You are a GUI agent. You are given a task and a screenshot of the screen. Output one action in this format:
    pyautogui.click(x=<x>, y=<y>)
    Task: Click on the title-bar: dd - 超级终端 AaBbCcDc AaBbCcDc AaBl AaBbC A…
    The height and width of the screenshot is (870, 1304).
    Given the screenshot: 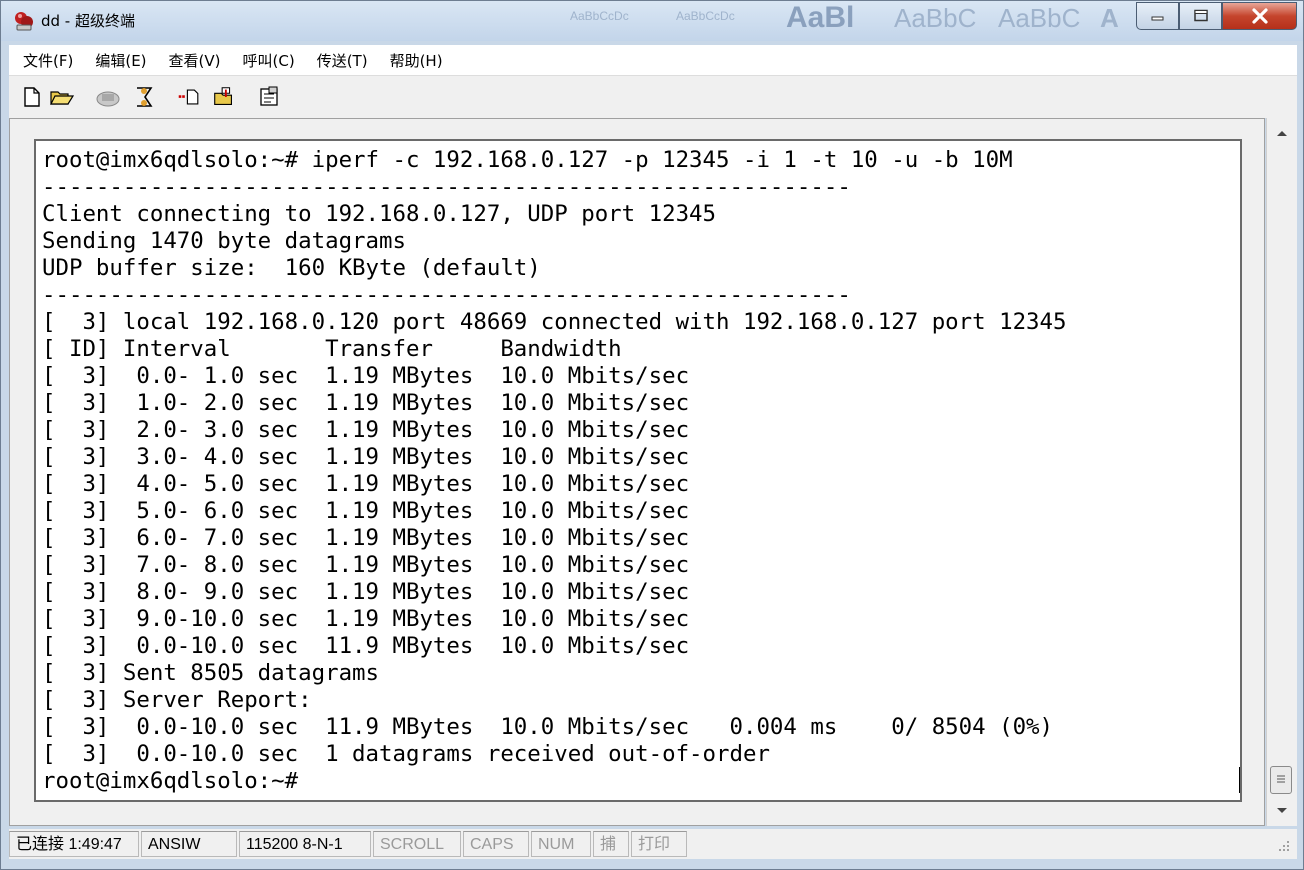 What is the action you would take?
    pyautogui.click(x=652, y=21)
    